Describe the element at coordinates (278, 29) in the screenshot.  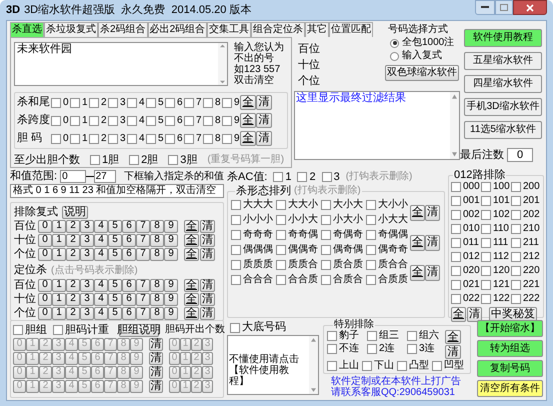
I see `tab: 组合定位杀` at that location.